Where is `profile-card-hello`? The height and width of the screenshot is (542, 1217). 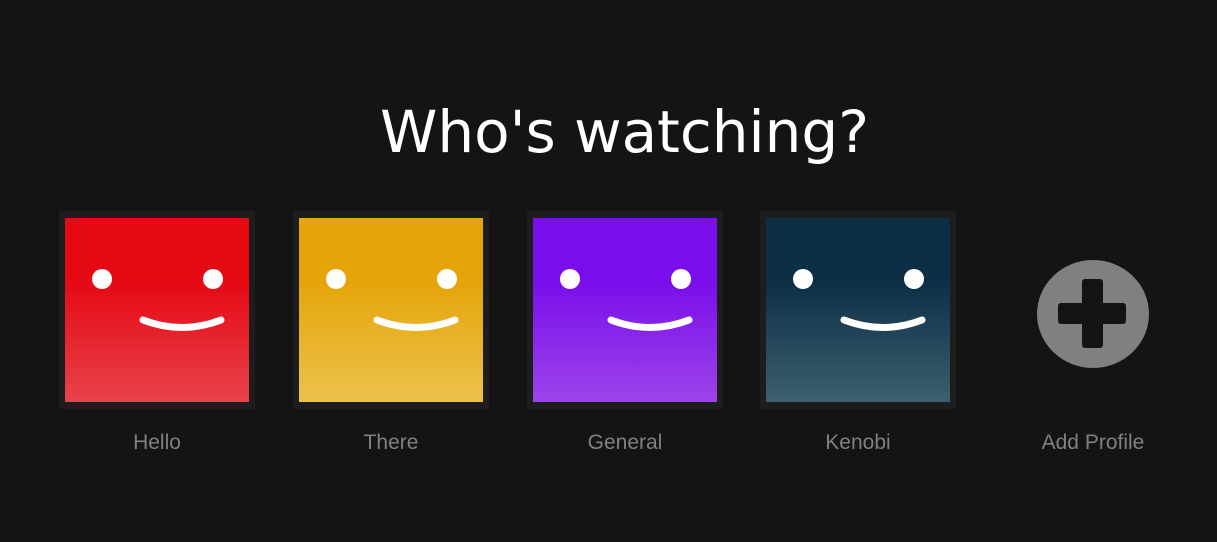 profile-card-hello is located at coordinates (157, 311).